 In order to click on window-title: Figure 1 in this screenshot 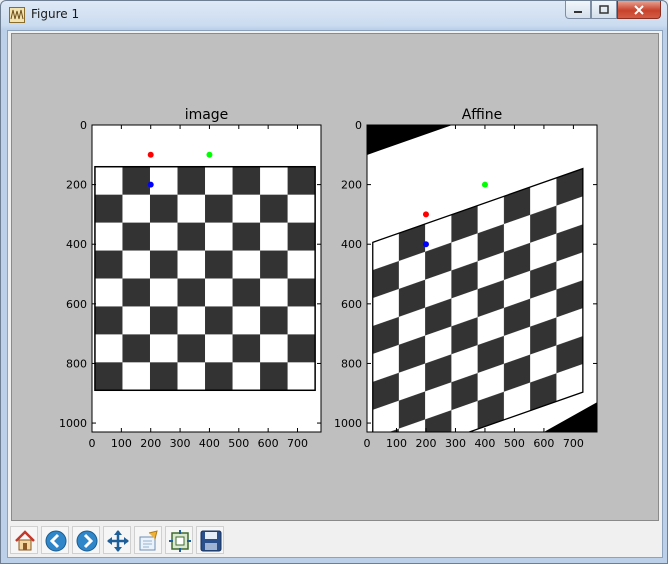, I will do `click(55, 14)`.